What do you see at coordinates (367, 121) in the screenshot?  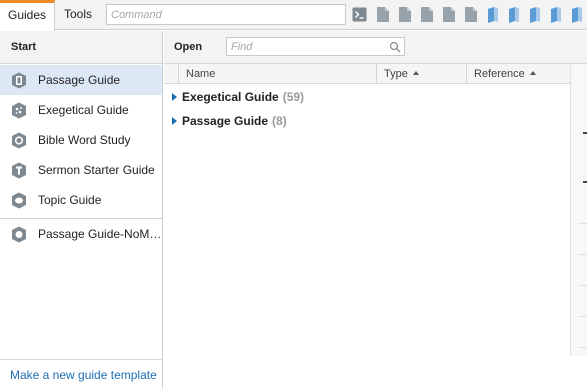 I see `tree-row: Passage Guide (8)` at bounding box center [367, 121].